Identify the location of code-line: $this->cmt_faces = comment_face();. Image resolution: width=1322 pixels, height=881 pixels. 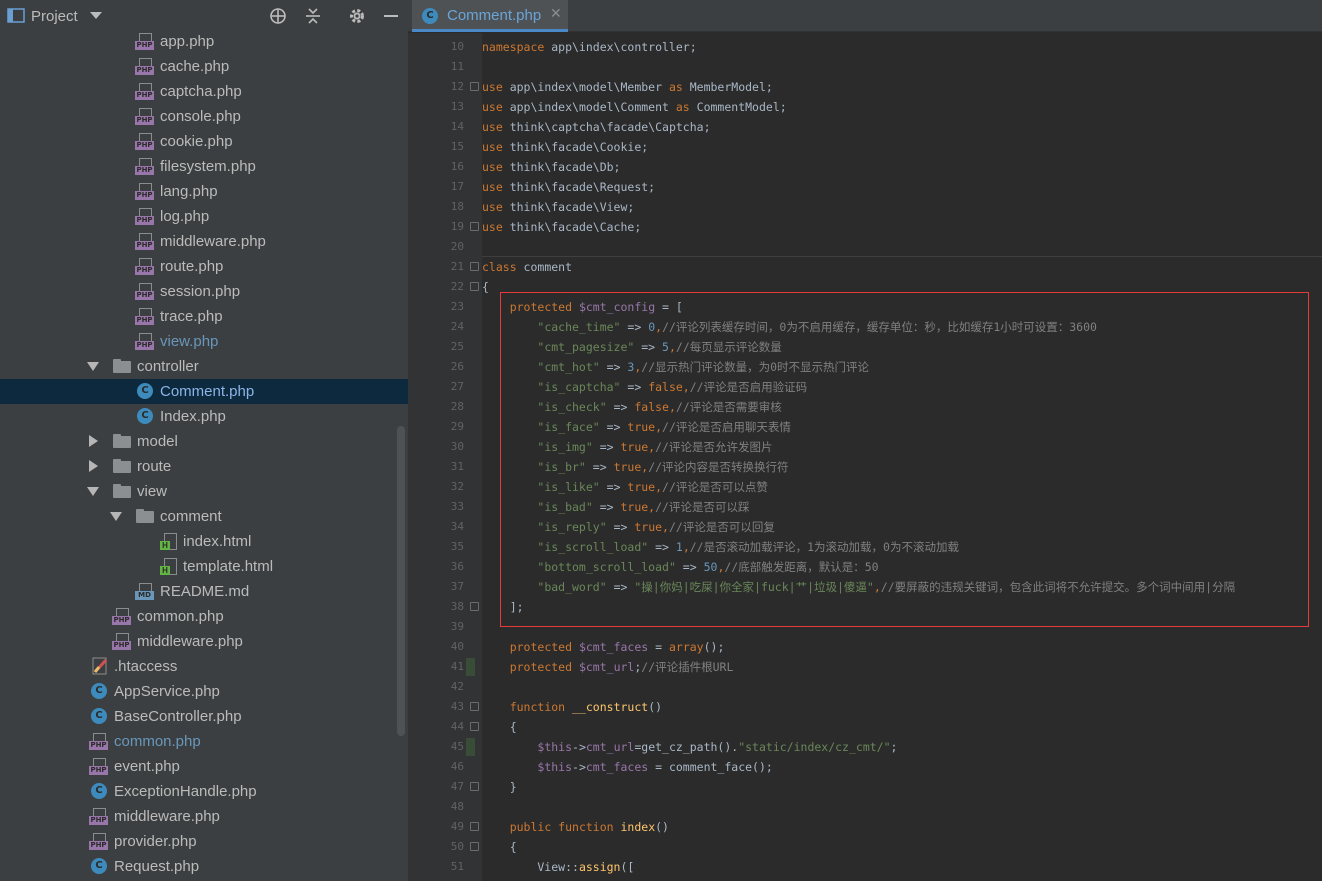
(627, 767).